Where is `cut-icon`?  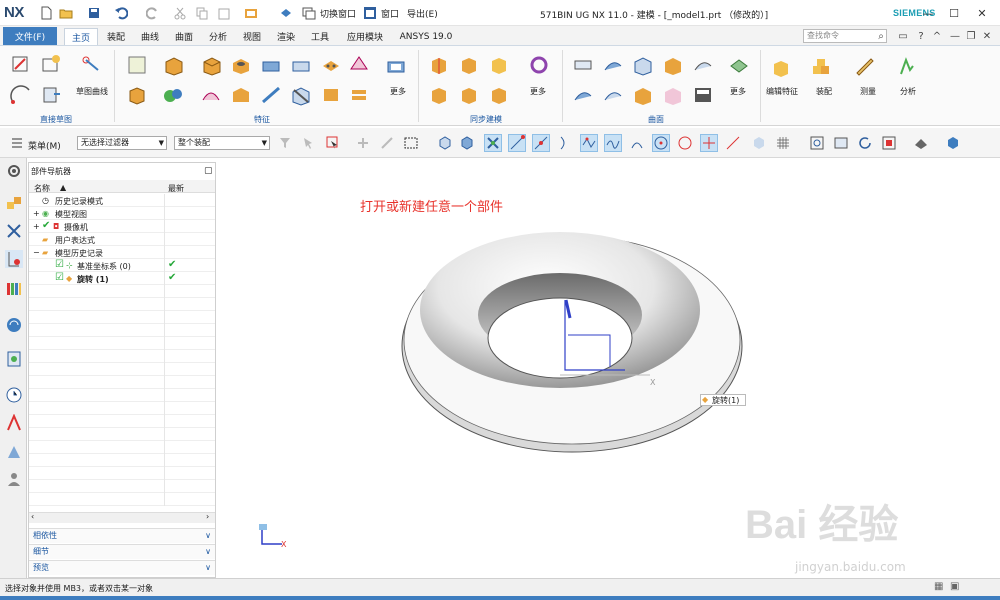
cut-icon is located at coordinates (180, 13).